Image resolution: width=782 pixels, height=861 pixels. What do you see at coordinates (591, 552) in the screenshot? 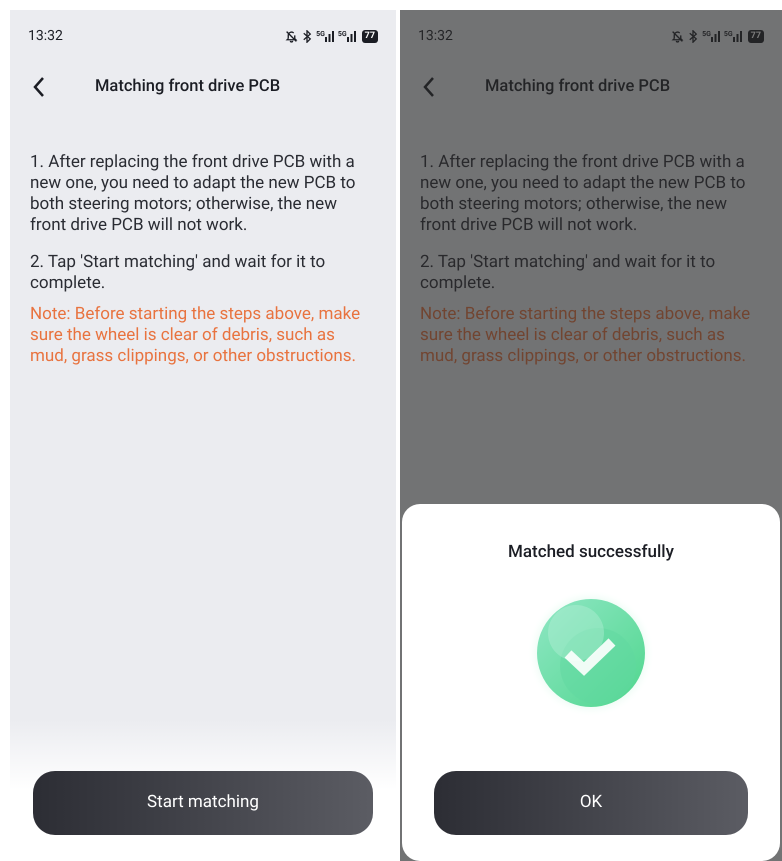
I see `dialog-title: Matched successfully` at bounding box center [591, 552].